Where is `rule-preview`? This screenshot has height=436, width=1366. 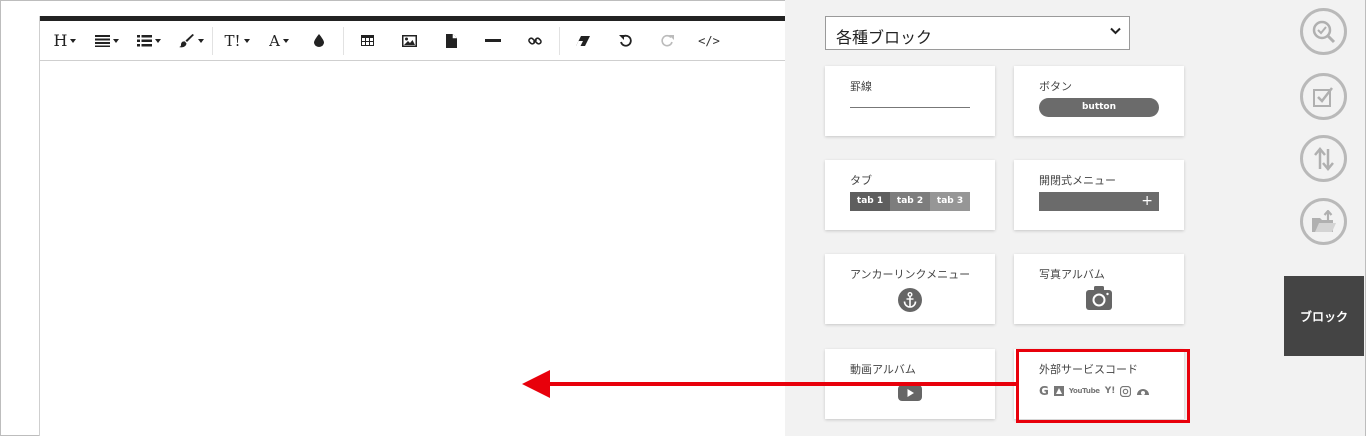 rule-preview is located at coordinates (910, 107).